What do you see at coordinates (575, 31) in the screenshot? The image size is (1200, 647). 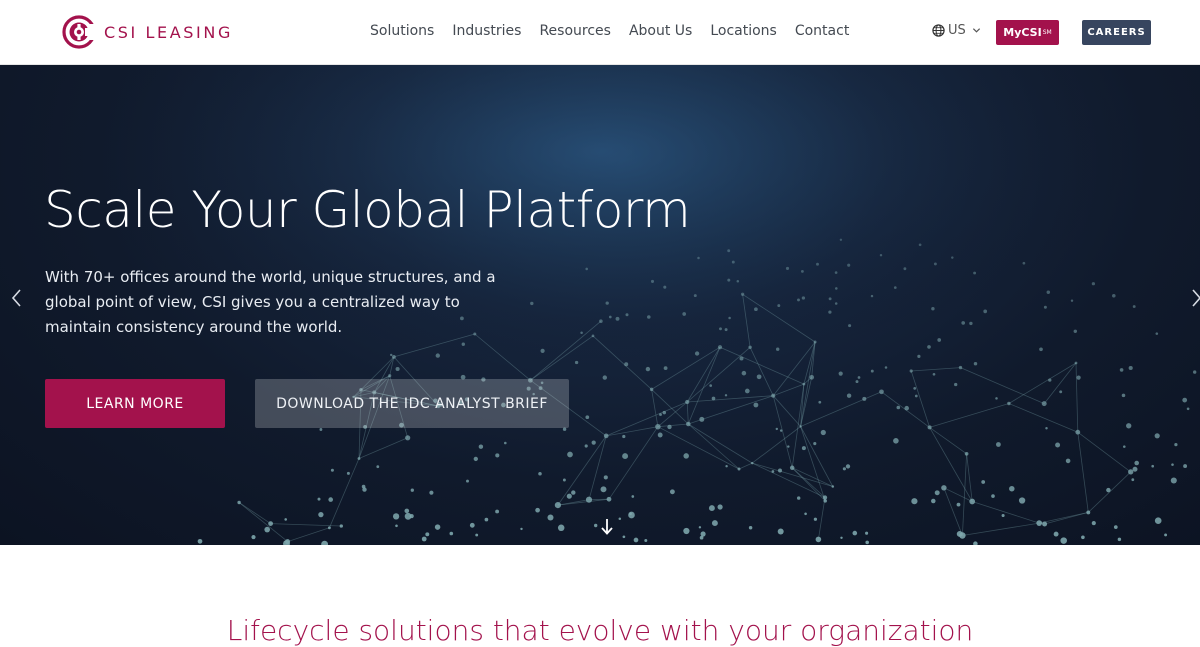 I see `nav-item-resources: Resources` at bounding box center [575, 31].